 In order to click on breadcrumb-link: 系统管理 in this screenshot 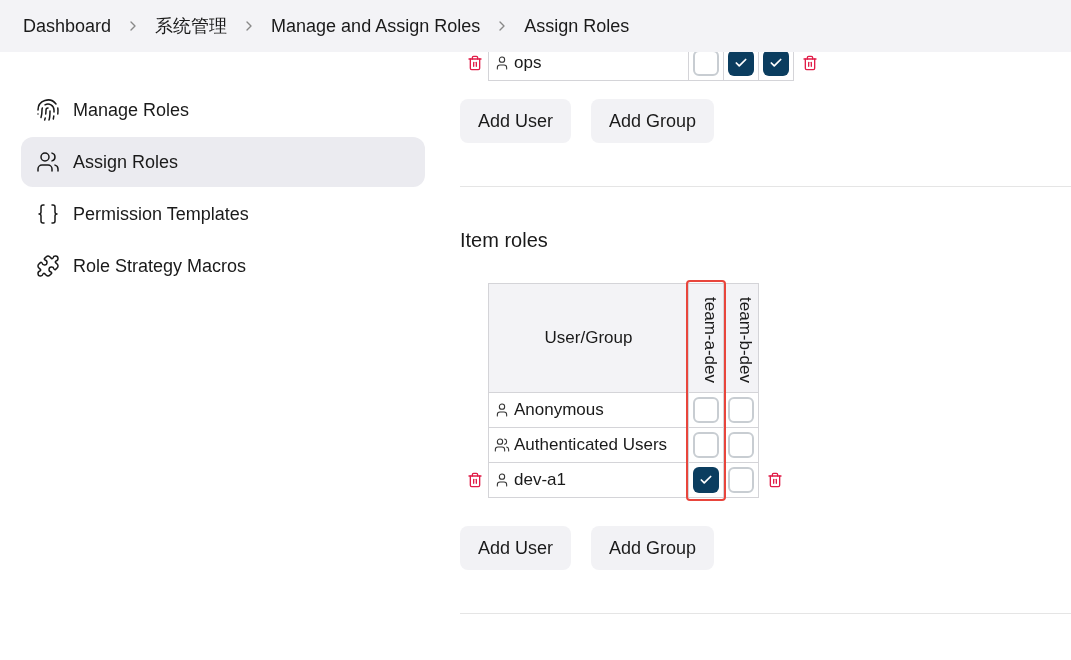, I will do `click(191, 26)`.